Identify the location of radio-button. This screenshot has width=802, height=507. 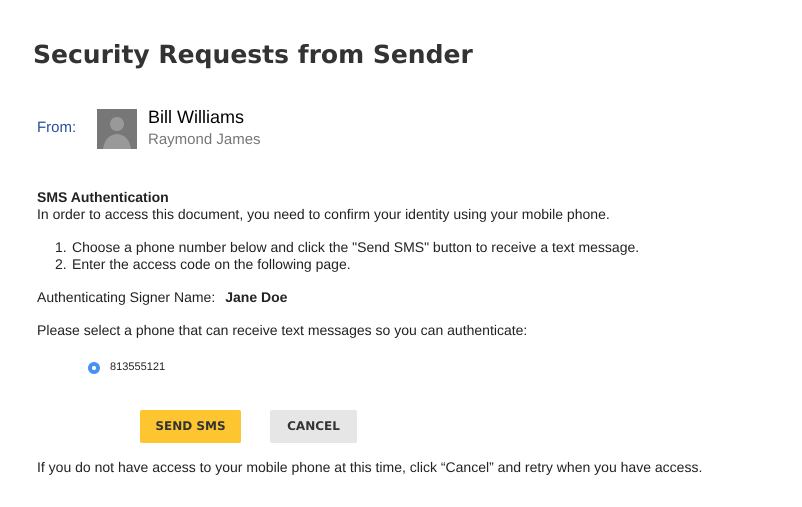
(94, 368).